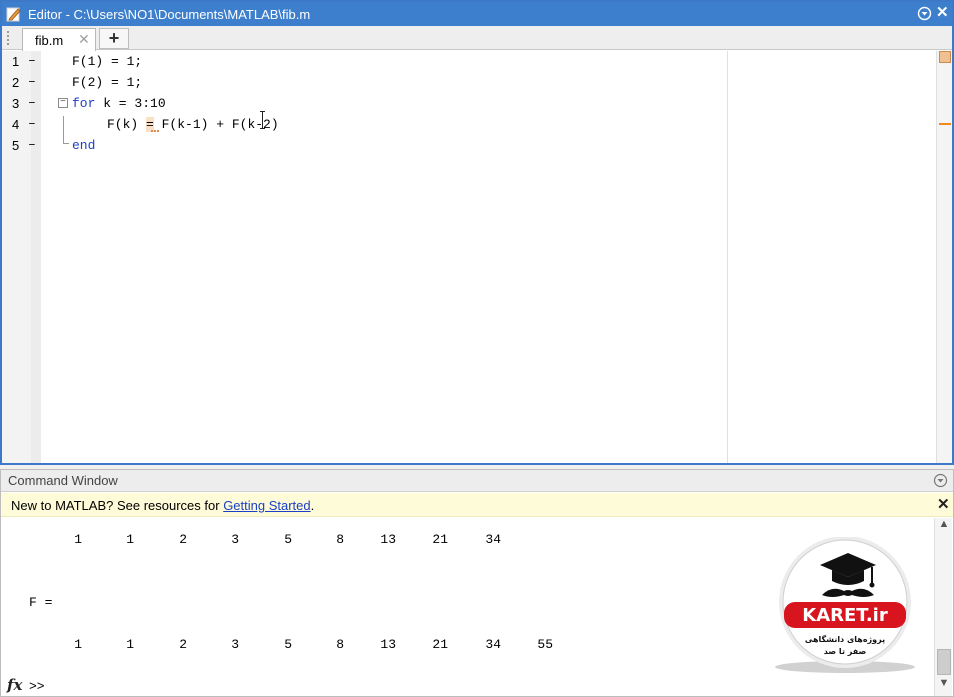 The width and height of the screenshot is (954, 697). I want to click on getting-started-link: Getting Started, so click(266, 505).